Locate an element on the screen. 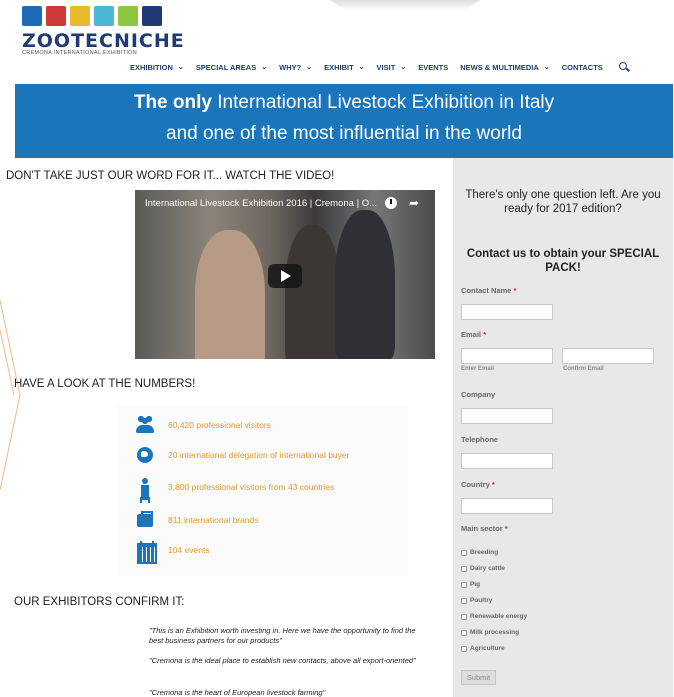  contact-name-field is located at coordinates (507, 312).